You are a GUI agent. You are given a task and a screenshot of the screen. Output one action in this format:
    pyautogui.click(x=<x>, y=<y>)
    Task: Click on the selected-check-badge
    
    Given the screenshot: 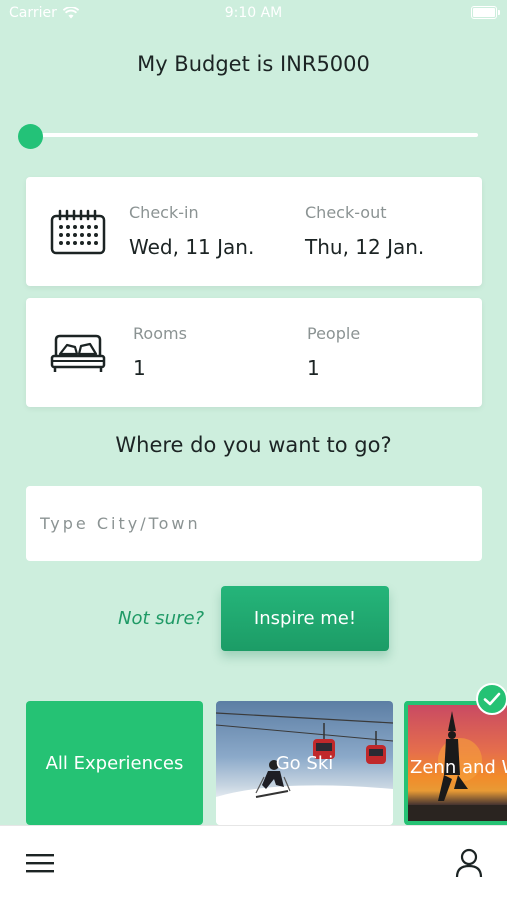 What is the action you would take?
    pyautogui.click(x=491, y=699)
    